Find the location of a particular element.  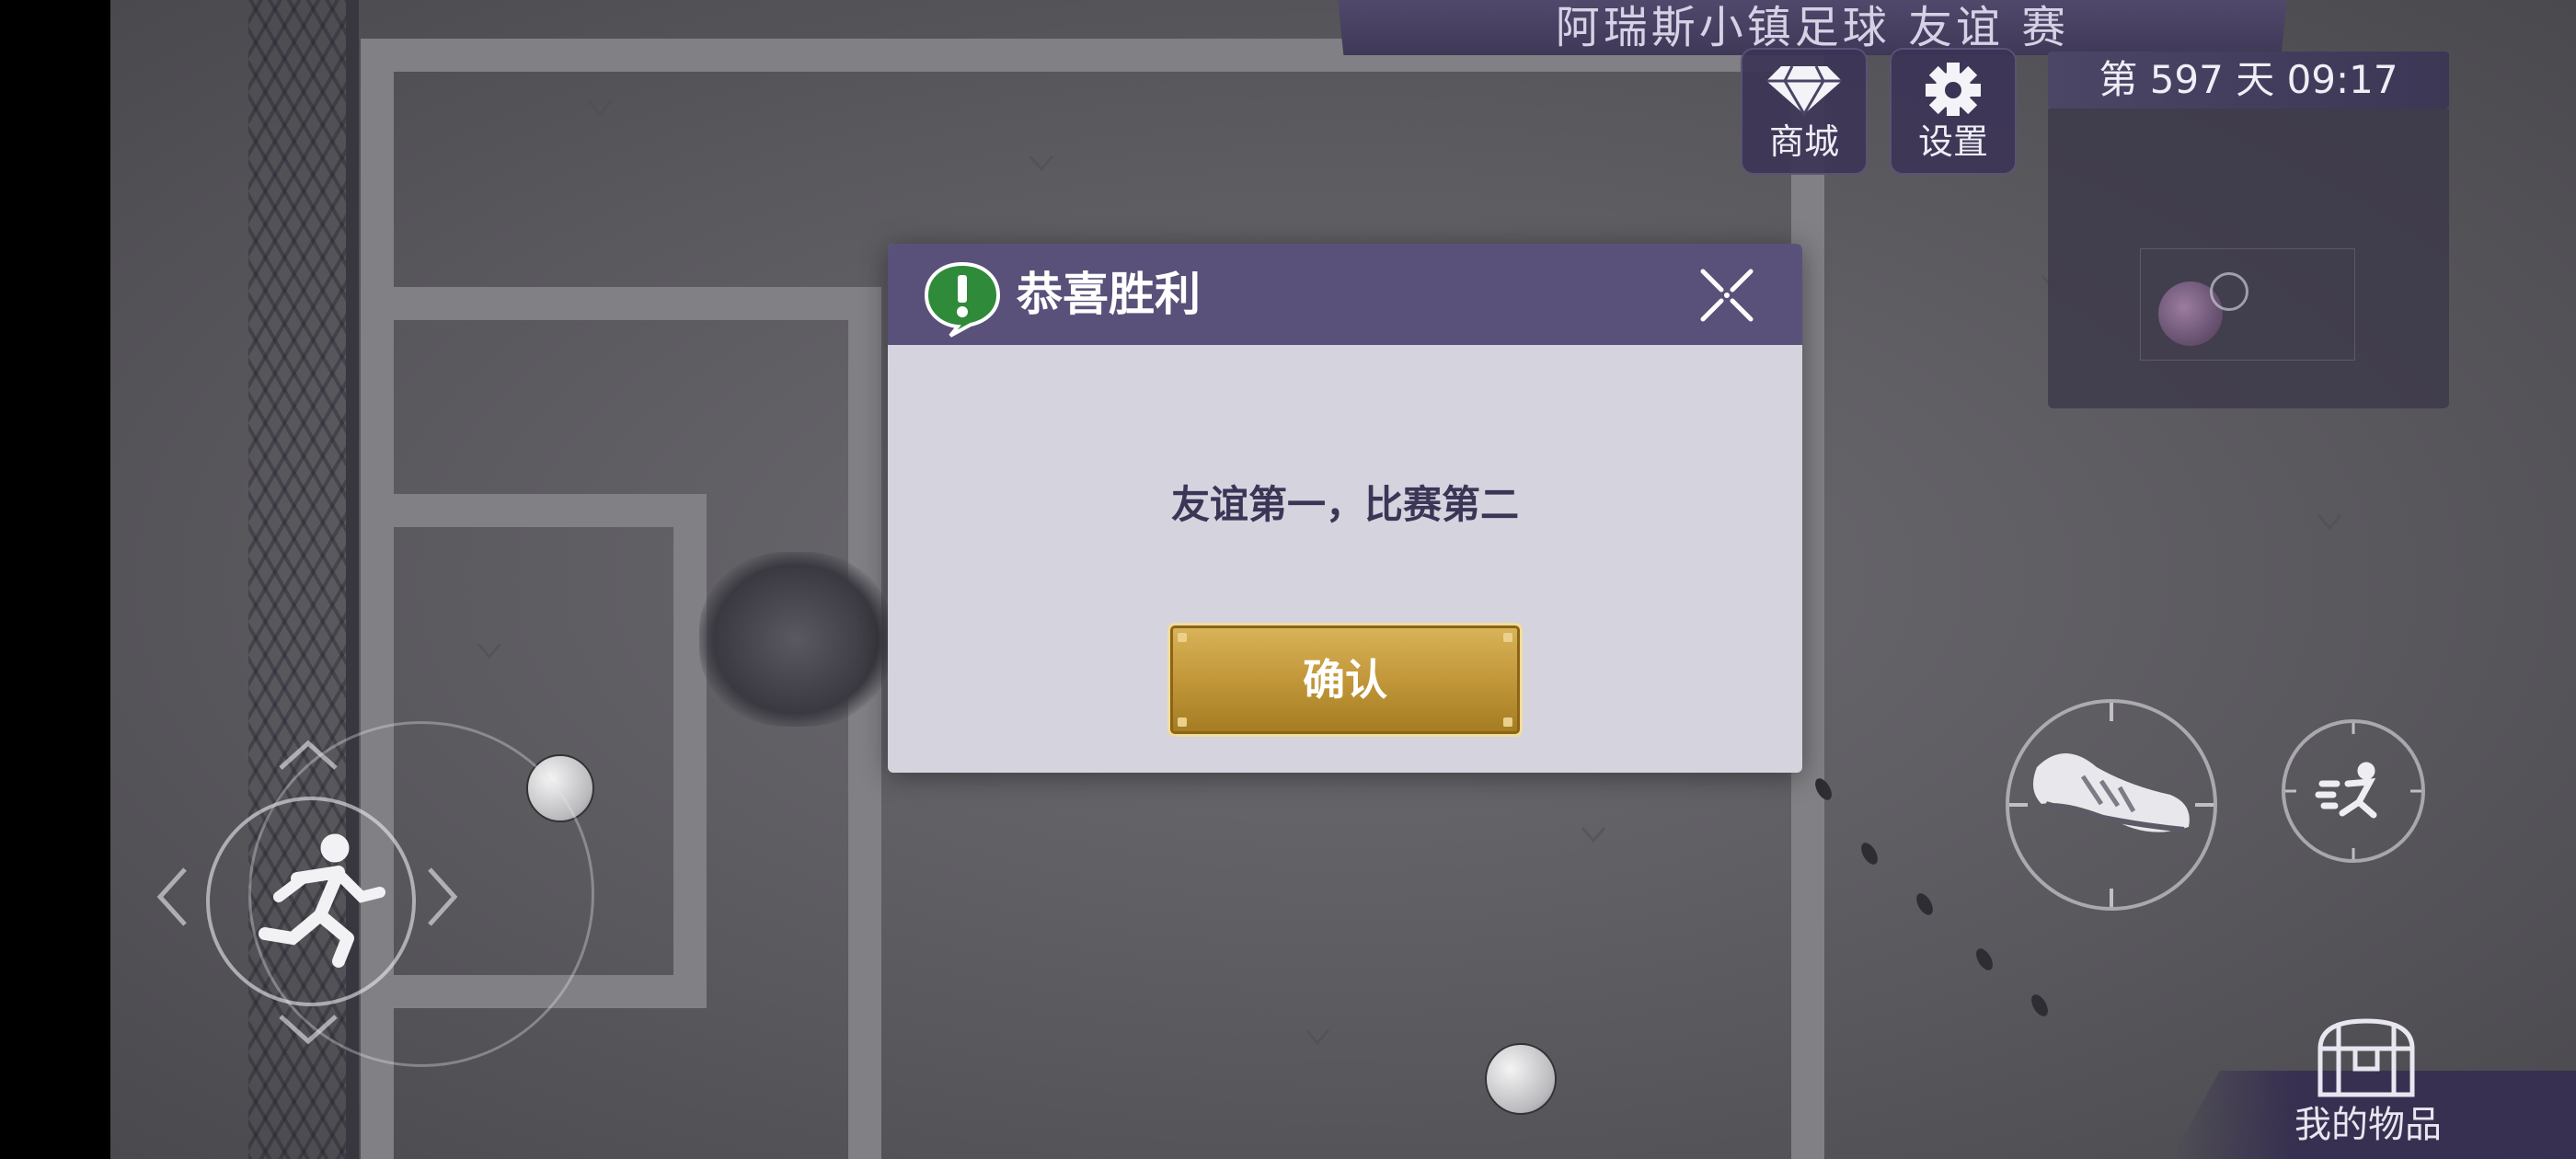

gear-icon is located at coordinates (1953, 89).